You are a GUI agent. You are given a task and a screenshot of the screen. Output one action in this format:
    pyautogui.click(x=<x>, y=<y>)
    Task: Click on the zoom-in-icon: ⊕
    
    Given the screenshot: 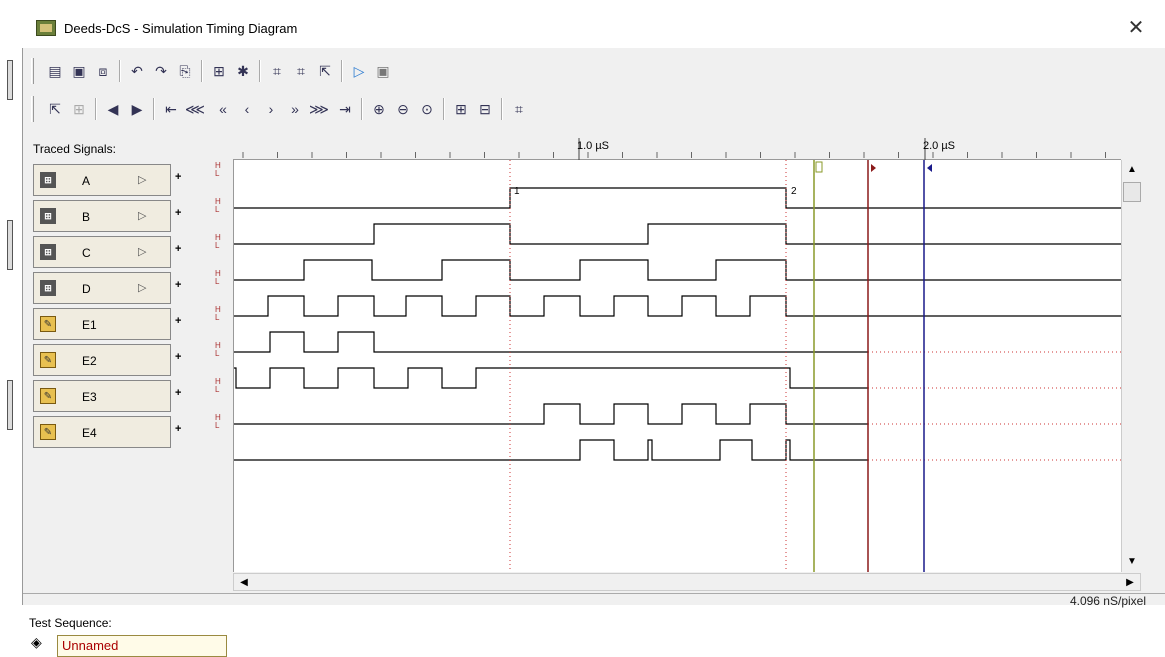 What is the action you would take?
    pyautogui.click(x=379, y=109)
    